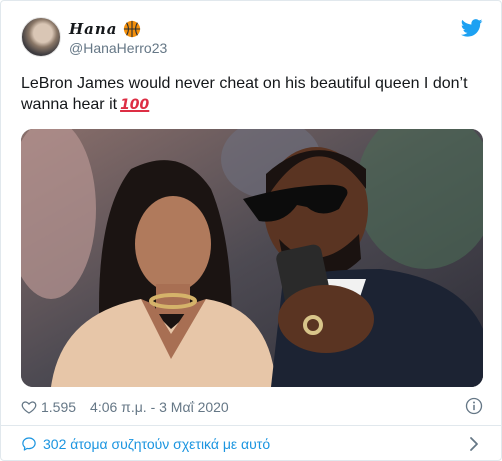 The height and width of the screenshot is (461, 502). Describe the element at coordinates (251, 425) in the screenshot. I see `divider` at that location.